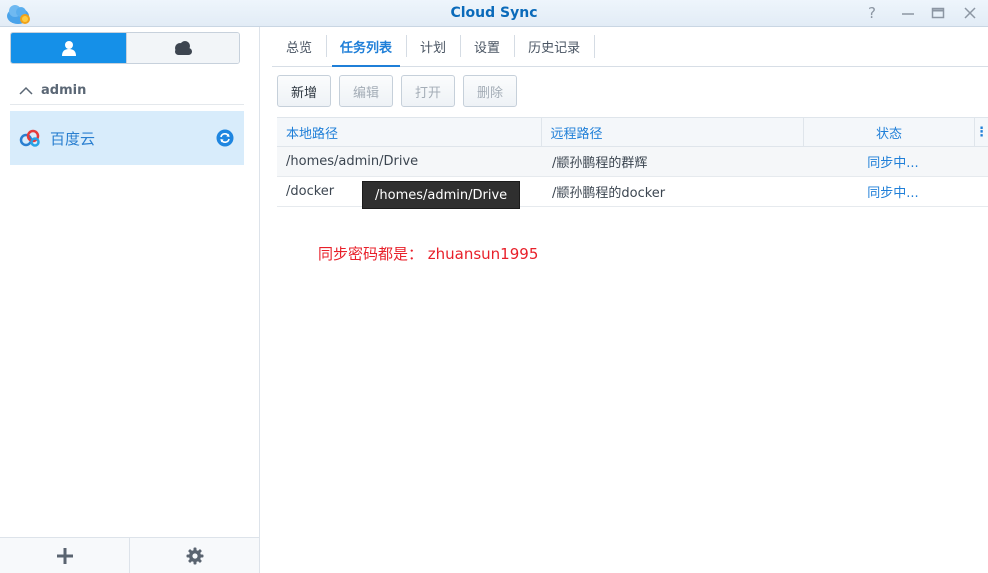  I want to click on user-view-toggle, so click(68, 48).